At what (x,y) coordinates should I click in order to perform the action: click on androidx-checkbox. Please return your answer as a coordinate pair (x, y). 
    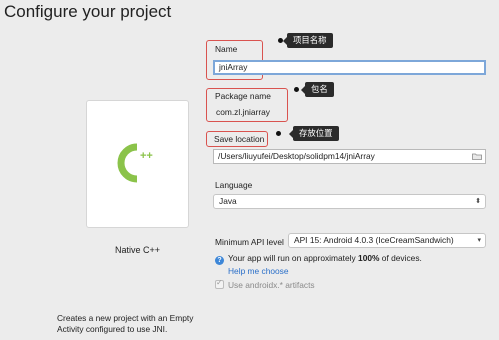
    Looking at the image, I should click on (219, 283).